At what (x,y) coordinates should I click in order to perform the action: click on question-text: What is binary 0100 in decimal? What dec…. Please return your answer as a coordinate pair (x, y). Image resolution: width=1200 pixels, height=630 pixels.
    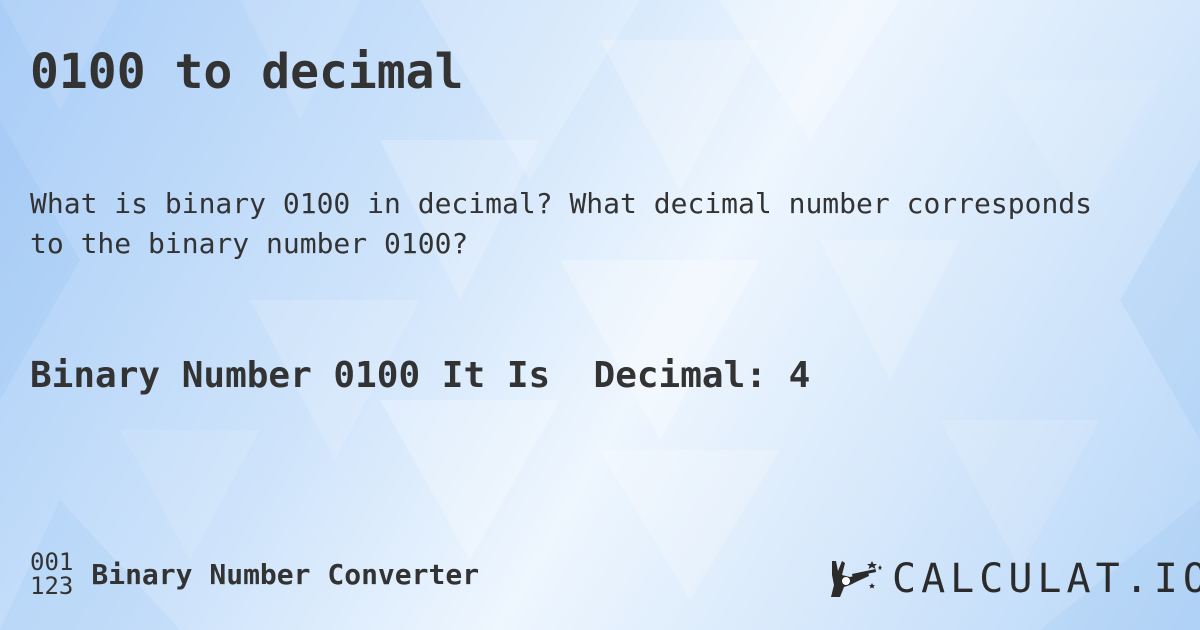
    Looking at the image, I should click on (561, 223).